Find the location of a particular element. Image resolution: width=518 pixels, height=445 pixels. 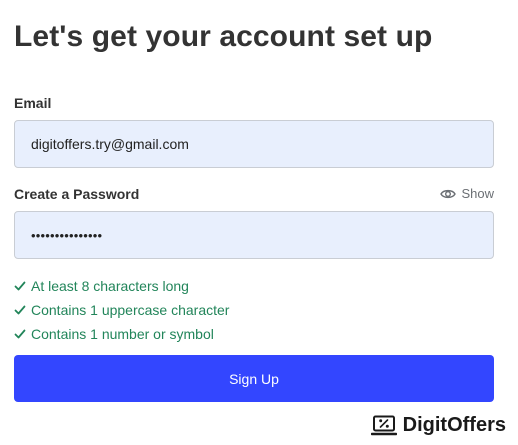

password-label: Create a Password is located at coordinates (77, 194).